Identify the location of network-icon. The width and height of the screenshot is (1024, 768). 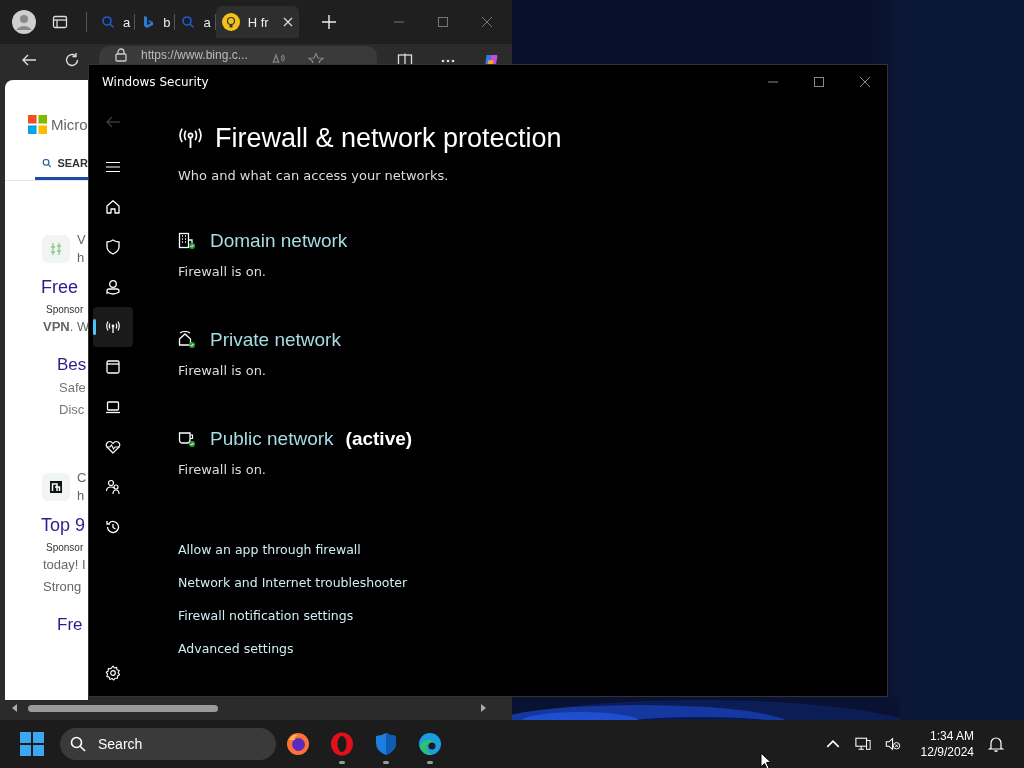
(862, 744).